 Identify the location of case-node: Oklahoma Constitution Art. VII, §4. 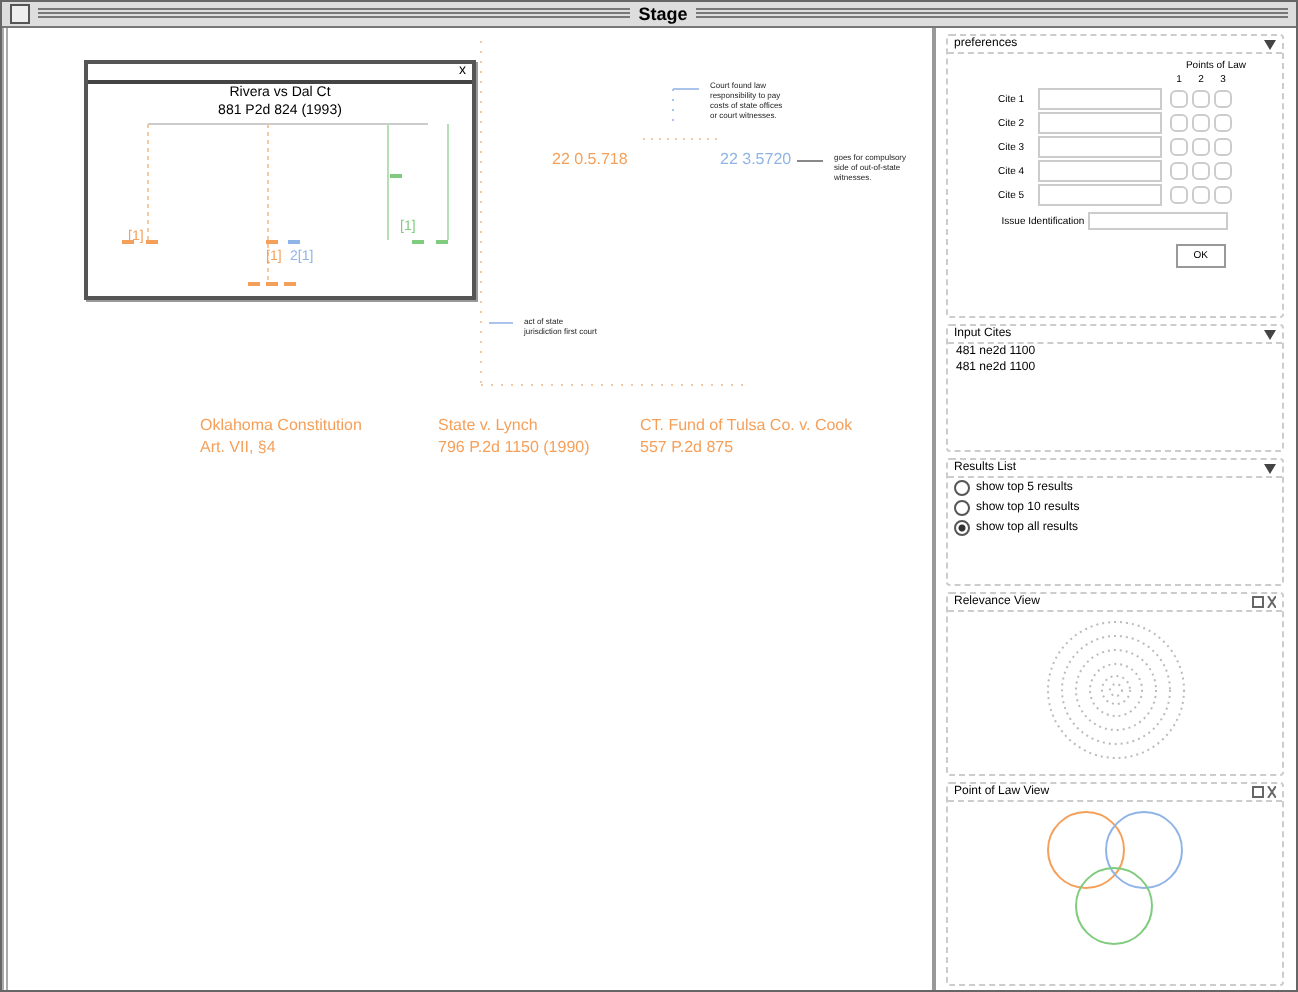
(281, 436).